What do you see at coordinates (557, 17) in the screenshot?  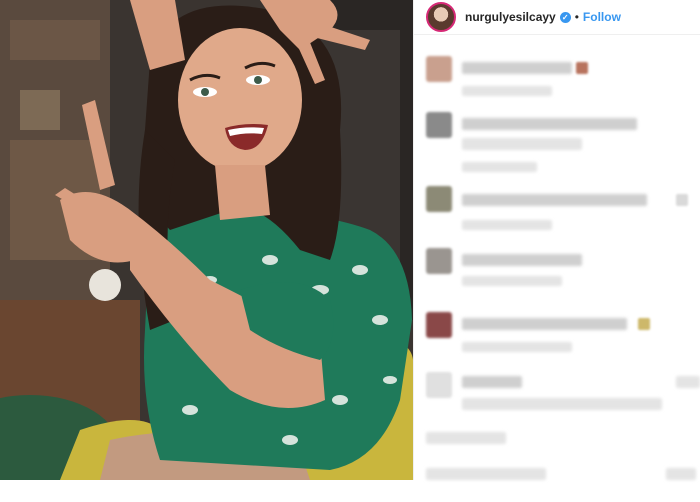 I see `post-header: nurgulyesilcayy ✓ • Follow` at bounding box center [557, 17].